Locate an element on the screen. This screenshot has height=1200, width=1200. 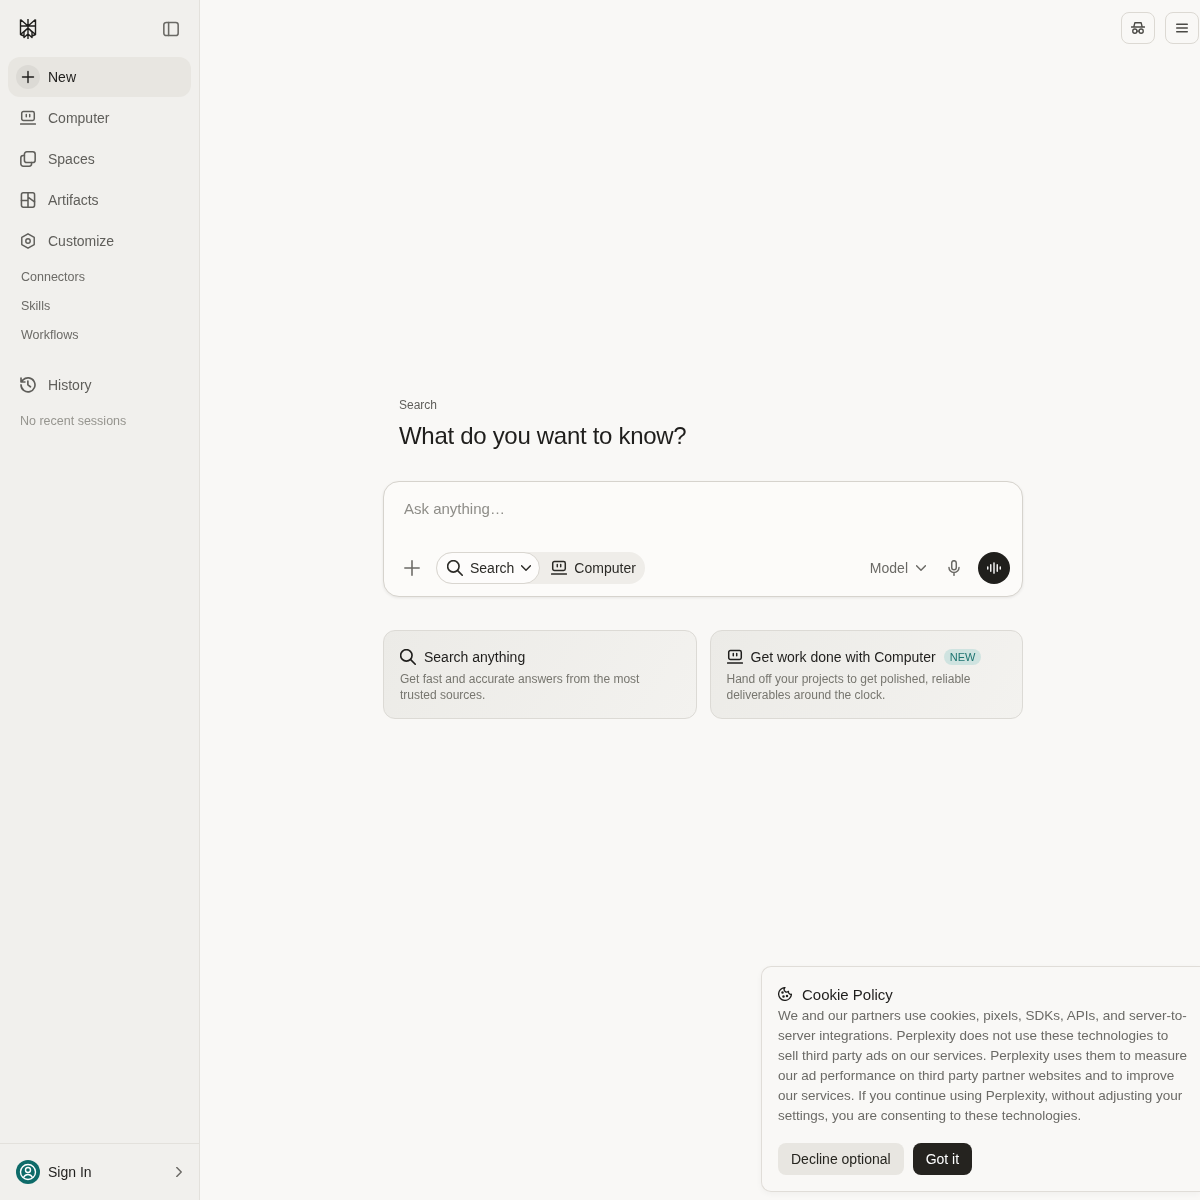
sidebar-item: Customize is located at coordinates (99, 241).